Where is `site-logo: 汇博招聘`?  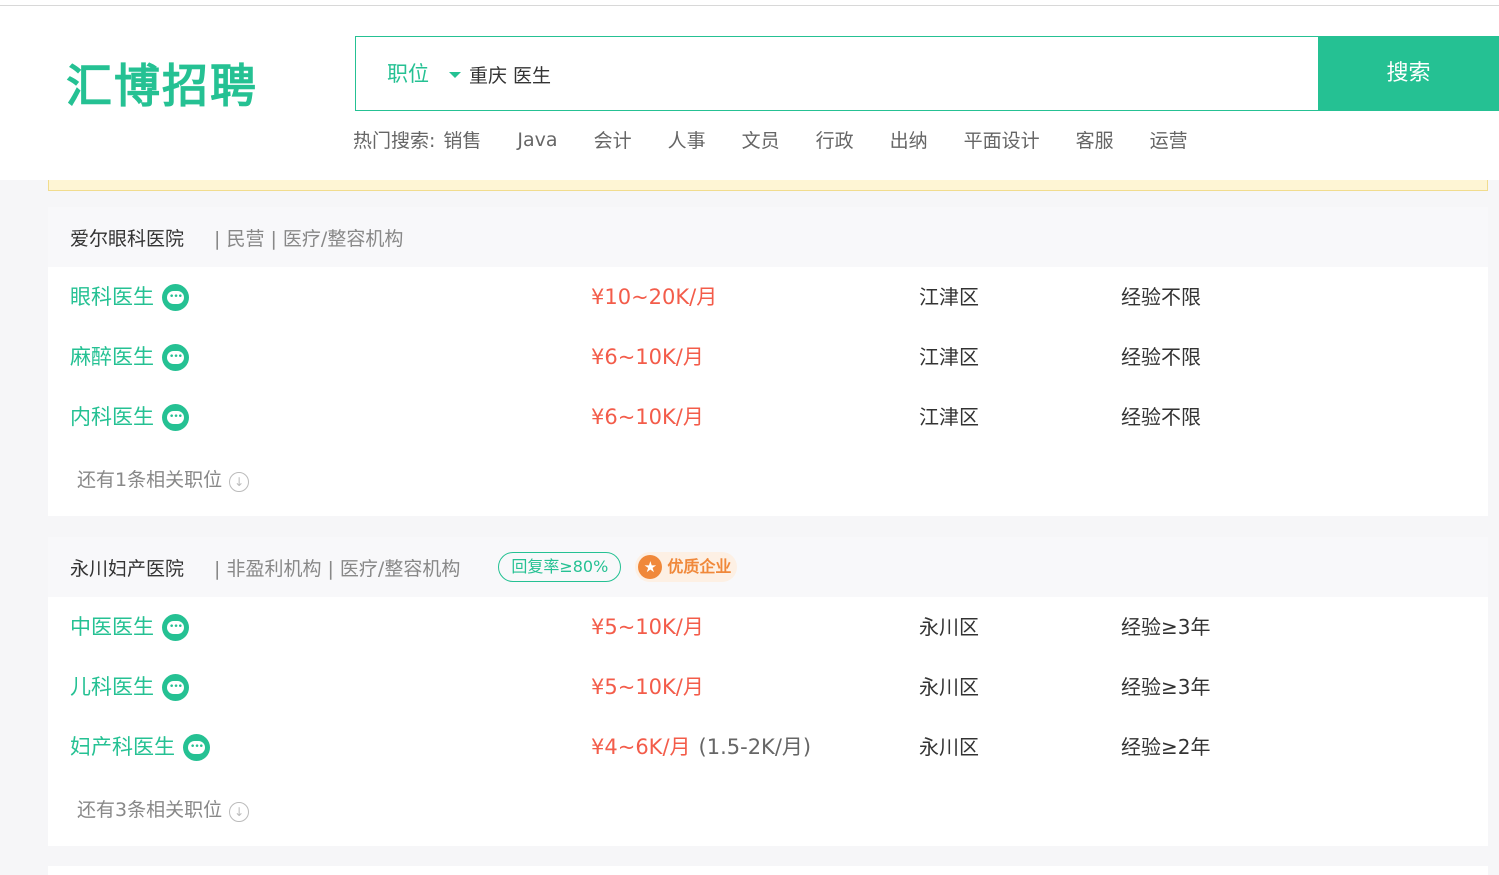 site-logo: 汇博招聘 is located at coordinates (162, 86).